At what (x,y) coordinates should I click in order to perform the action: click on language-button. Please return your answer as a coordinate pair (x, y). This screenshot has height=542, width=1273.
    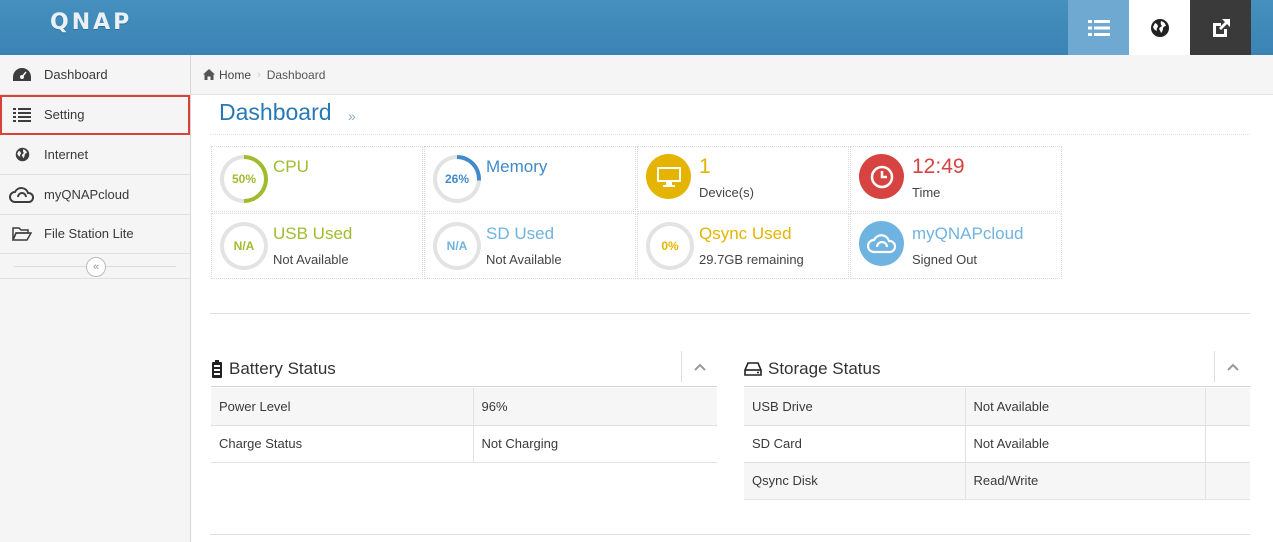
    Looking at the image, I should click on (1159, 27).